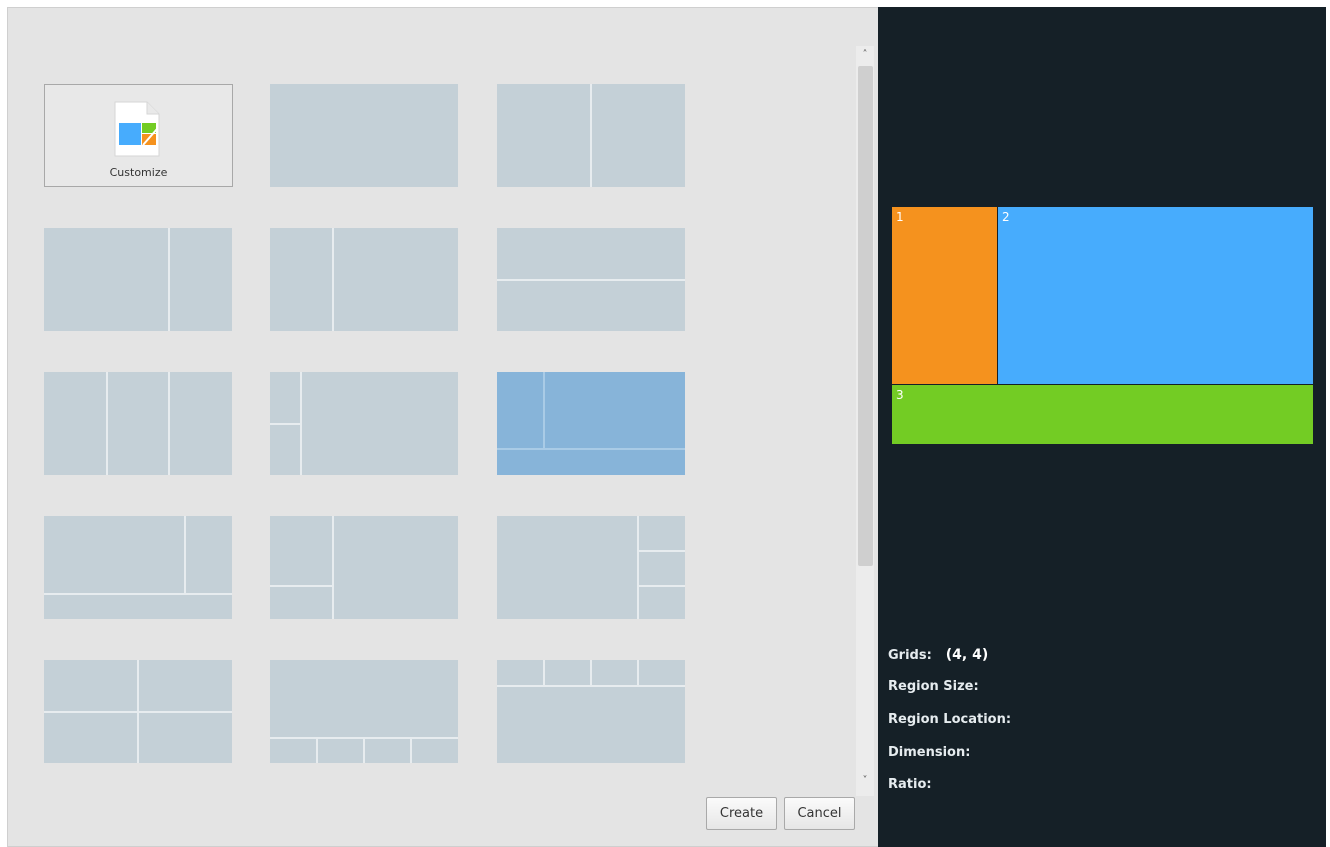 Image resolution: width=1330 pixels, height=847 pixels. I want to click on scroll-thumb, so click(865, 316).